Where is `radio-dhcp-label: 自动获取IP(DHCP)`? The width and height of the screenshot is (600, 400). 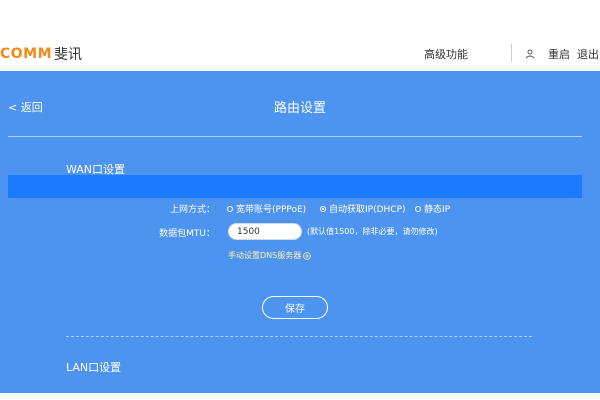 radio-dhcp-label: 自动获取IP(DHCP) is located at coordinates (367, 210).